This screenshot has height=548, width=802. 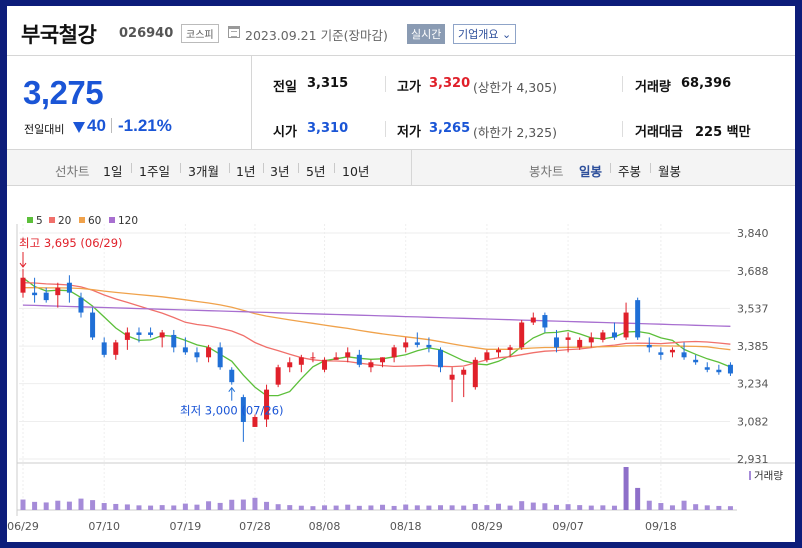 I want to click on diff-value: 40, so click(x=96, y=125).